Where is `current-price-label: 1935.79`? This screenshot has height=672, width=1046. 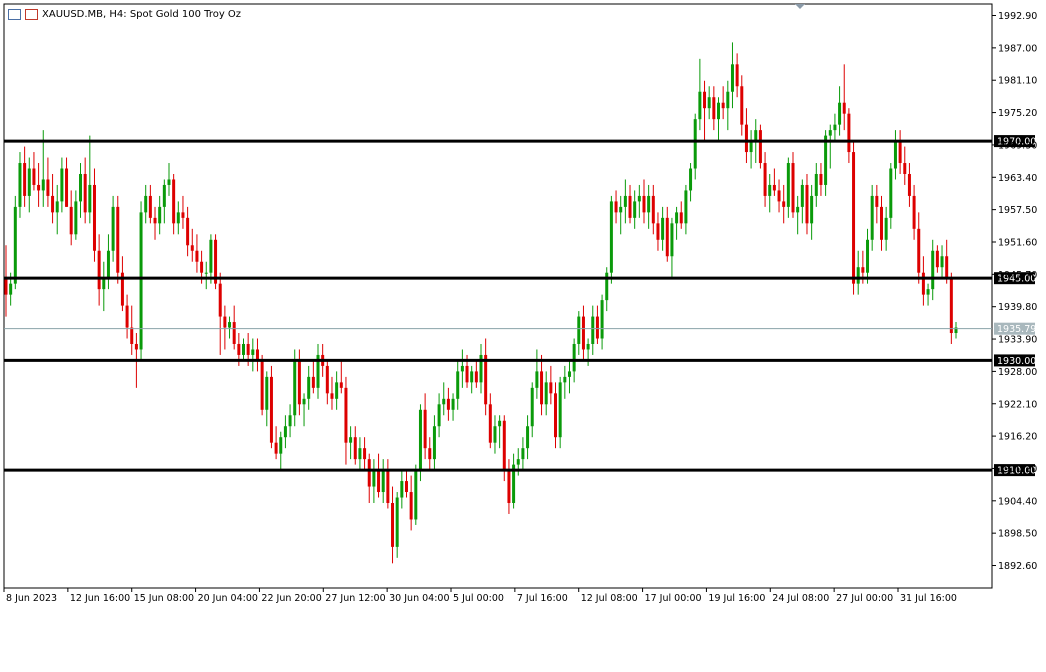 current-price-label: 1935.79 is located at coordinates (1016, 329).